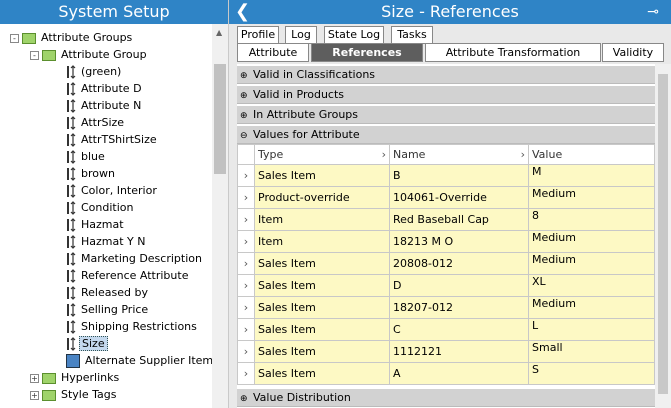 This screenshot has width=671, height=408. What do you see at coordinates (135, 258) in the screenshot?
I see `tree-item: Marketing Description` at bounding box center [135, 258].